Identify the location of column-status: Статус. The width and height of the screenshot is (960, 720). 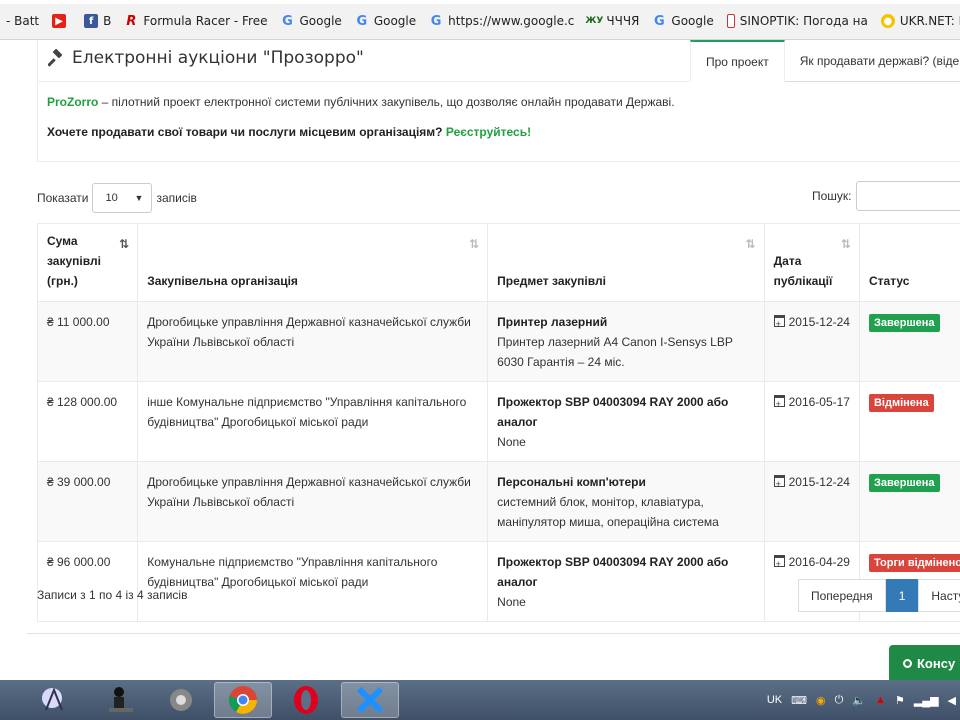
(909, 262).